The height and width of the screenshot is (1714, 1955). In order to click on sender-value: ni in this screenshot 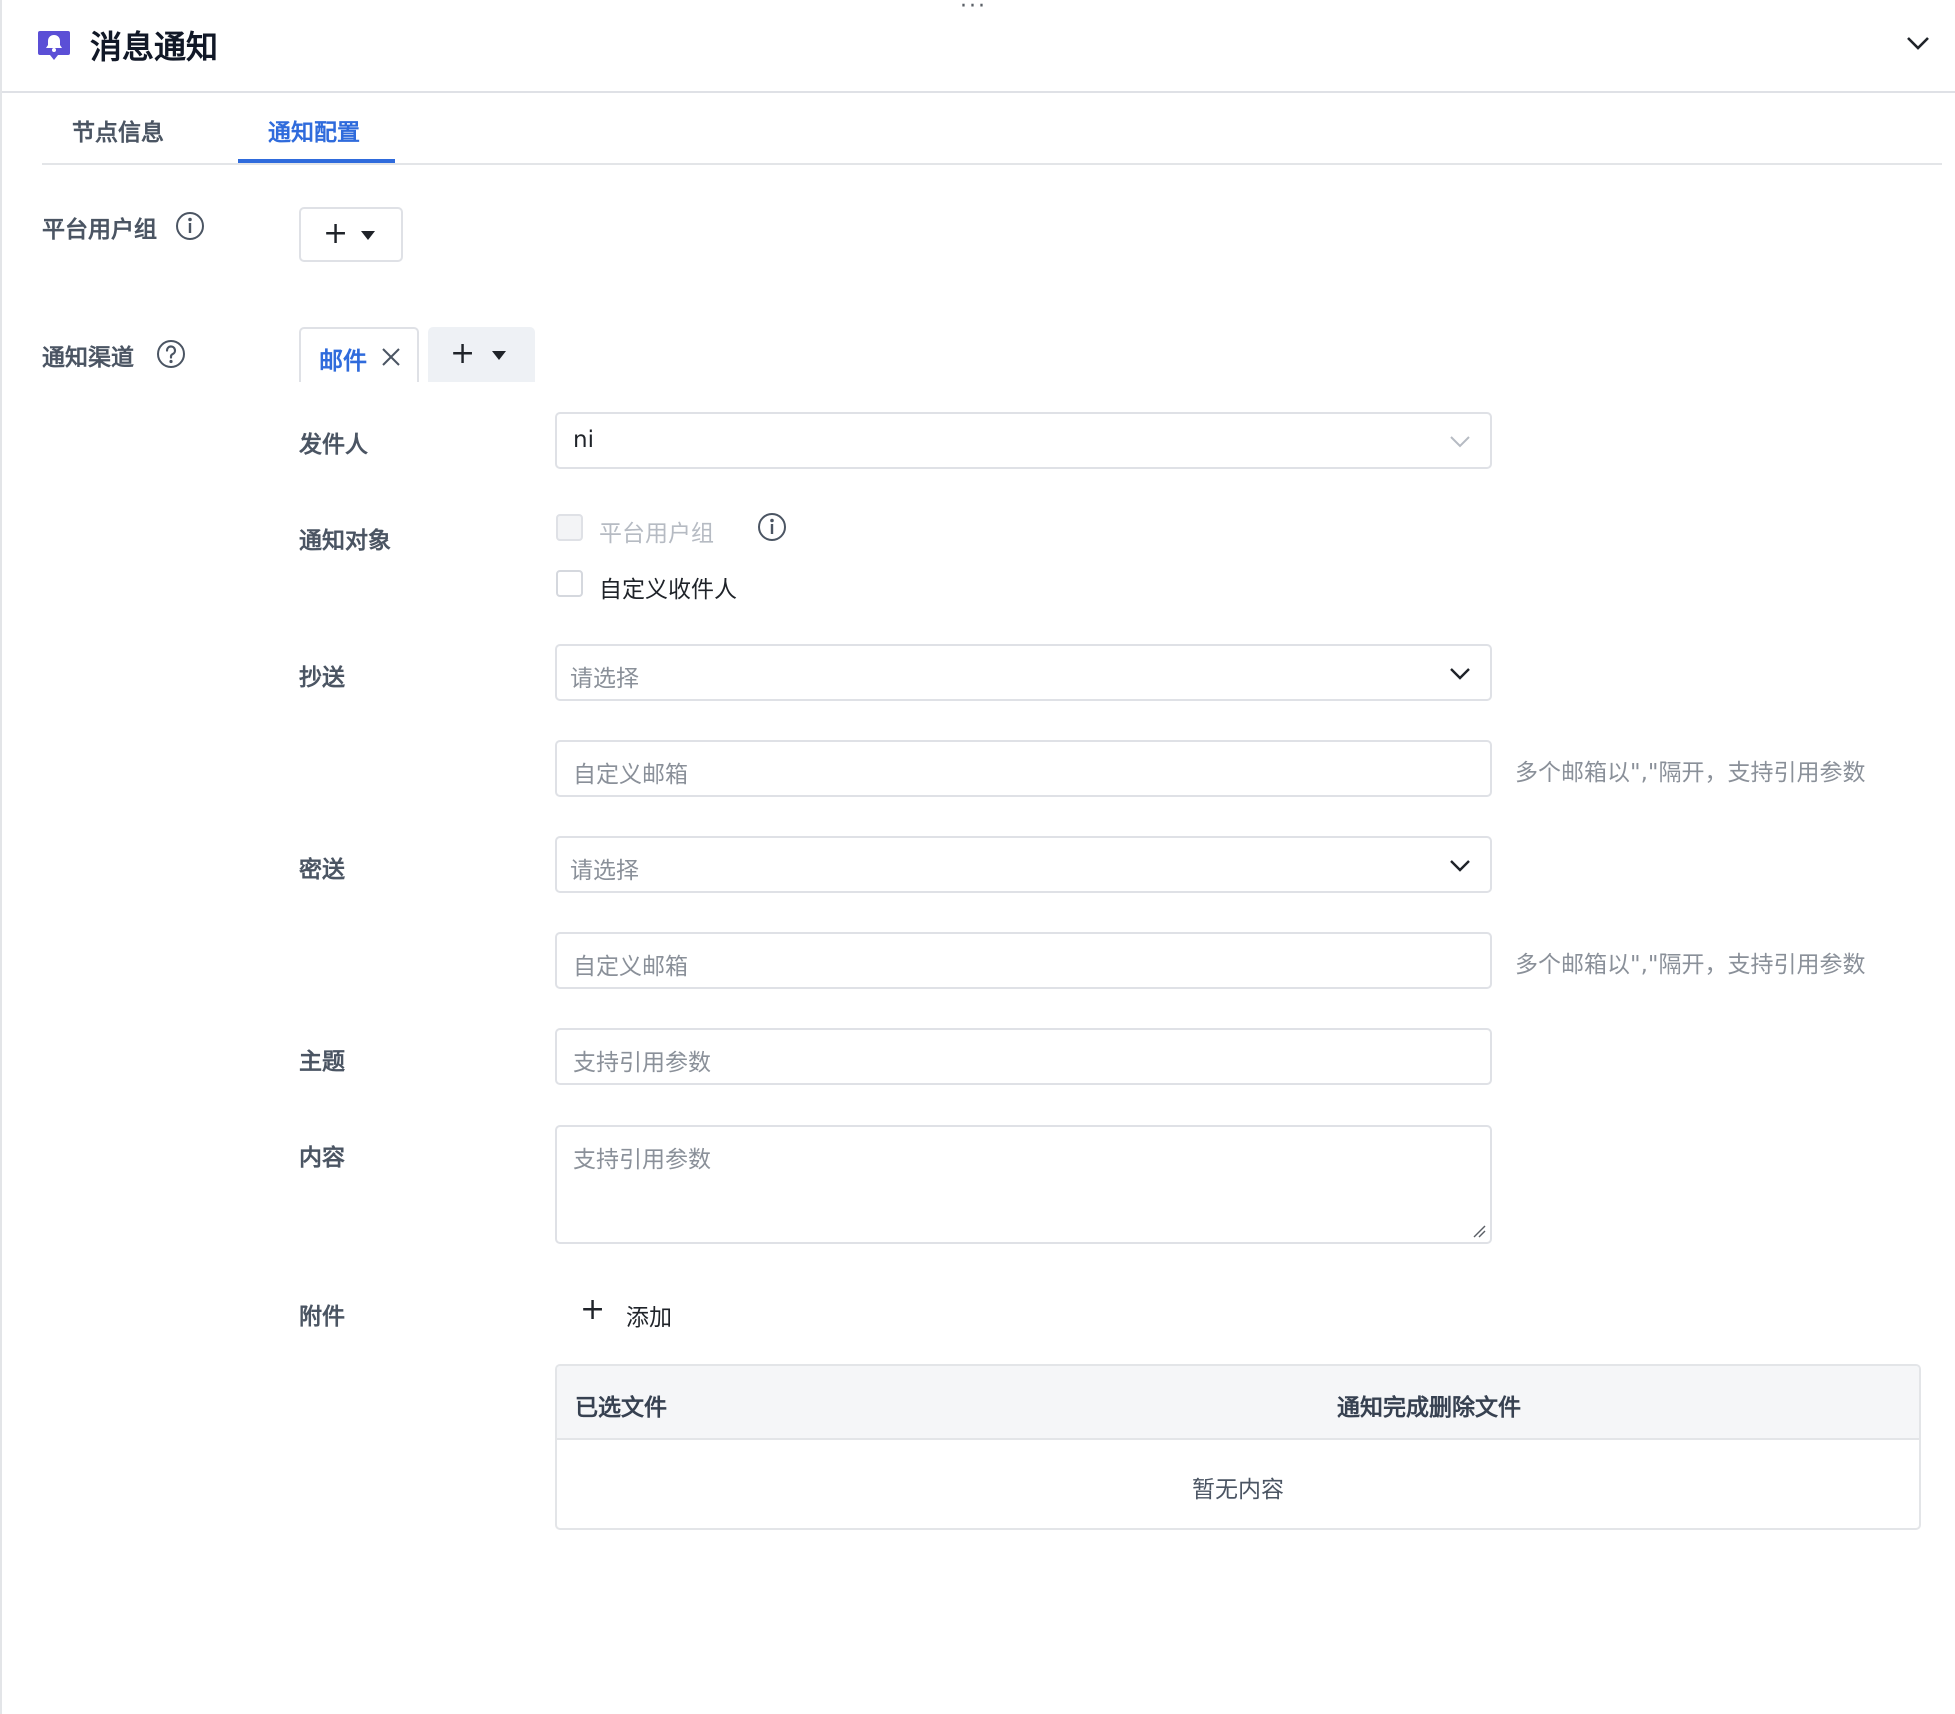, I will do `click(583, 440)`.